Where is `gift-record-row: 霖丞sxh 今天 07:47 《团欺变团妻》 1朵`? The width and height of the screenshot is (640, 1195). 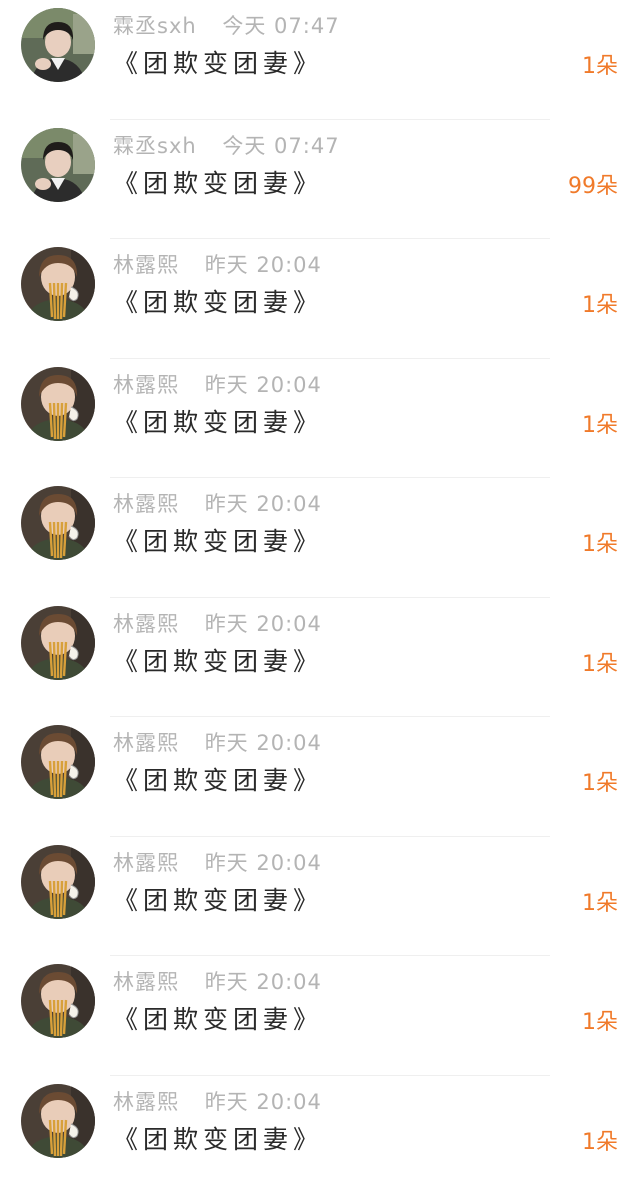 gift-record-row: 霖丞sxh 今天 07:47 《团欺变团妻》 1朵 is located at coordinates (320, 60).